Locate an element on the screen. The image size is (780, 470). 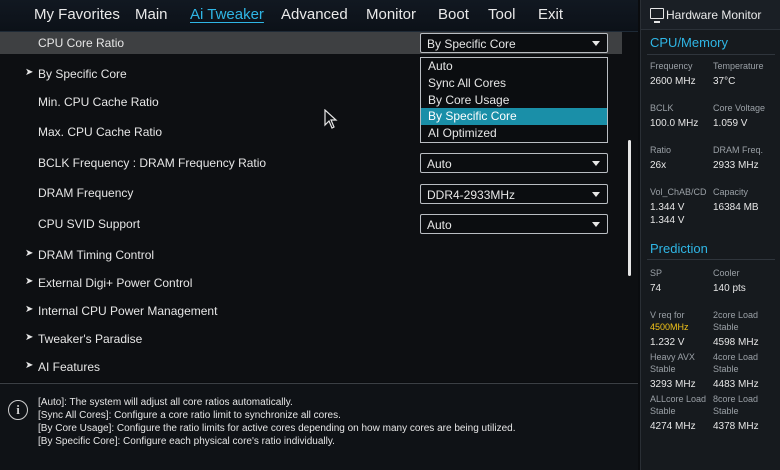
cooler-value: 140 pts is located at coordinates (729, 288).